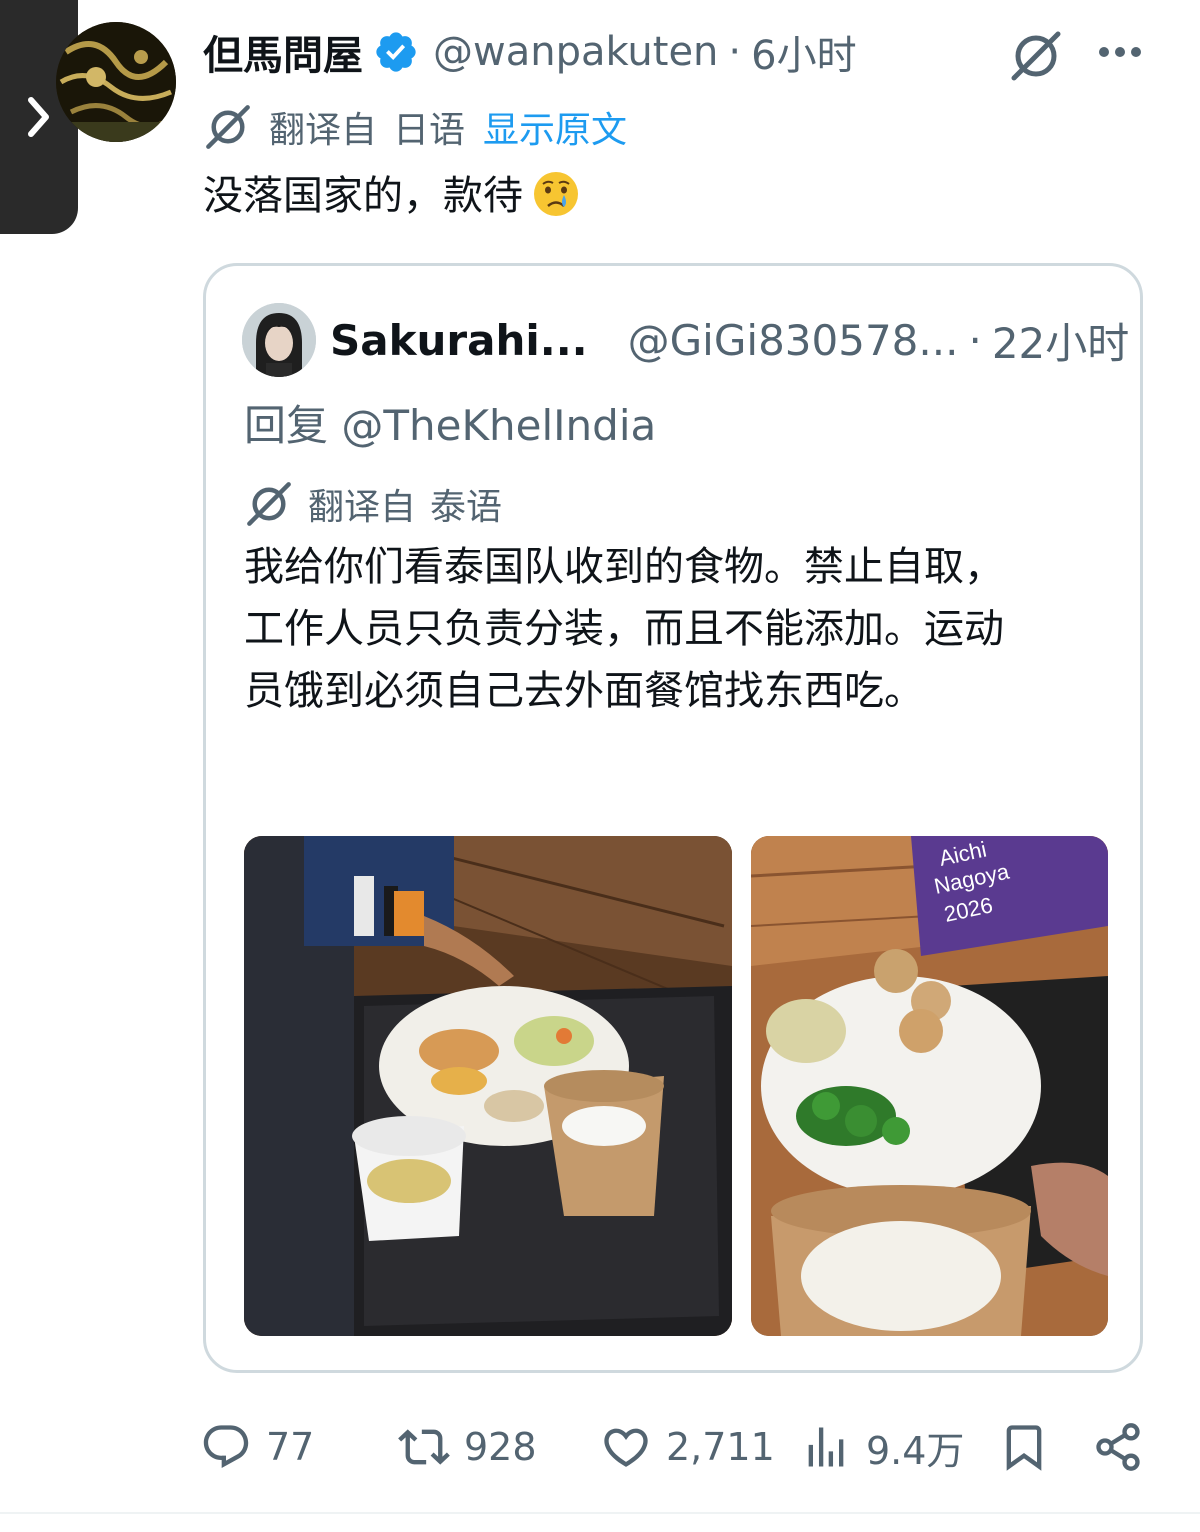  I want to click on quoted-tweet-time: 22小时, so click(1060, 343).